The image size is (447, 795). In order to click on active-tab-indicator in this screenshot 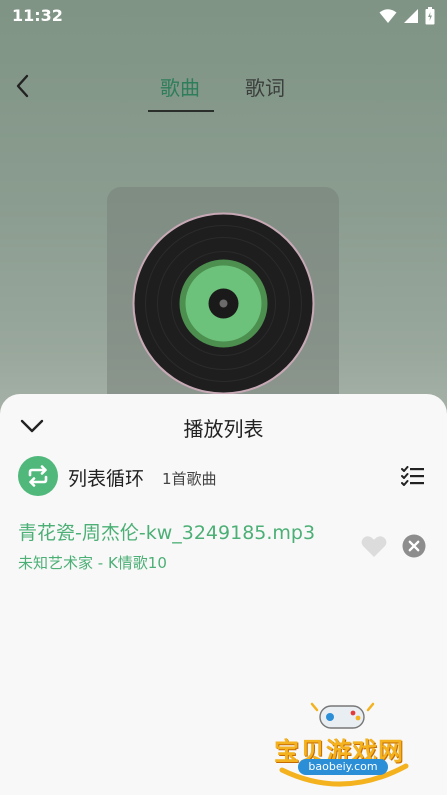, I will do `click(181, 111)`.